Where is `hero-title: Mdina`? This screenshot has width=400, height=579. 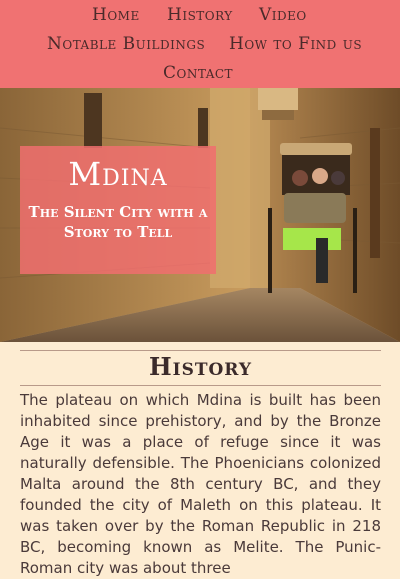 hero-title: Mdina is located at coordinates (118, 174).